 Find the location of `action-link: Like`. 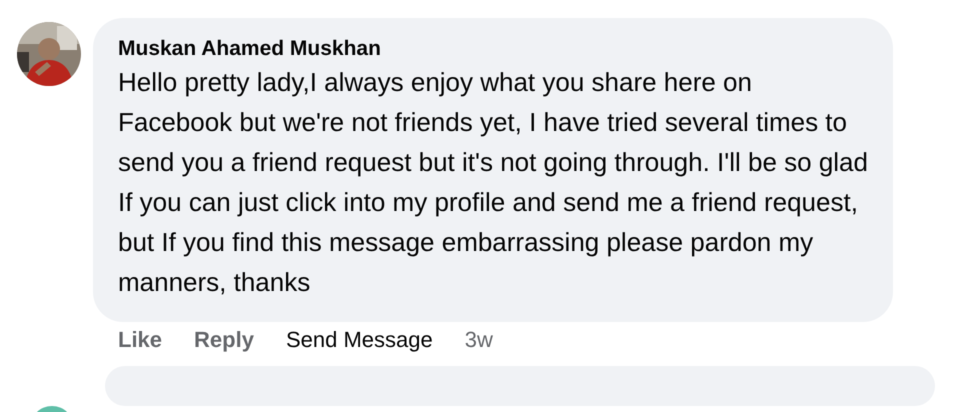

action-link: Like is located at coordinates (140, 340).